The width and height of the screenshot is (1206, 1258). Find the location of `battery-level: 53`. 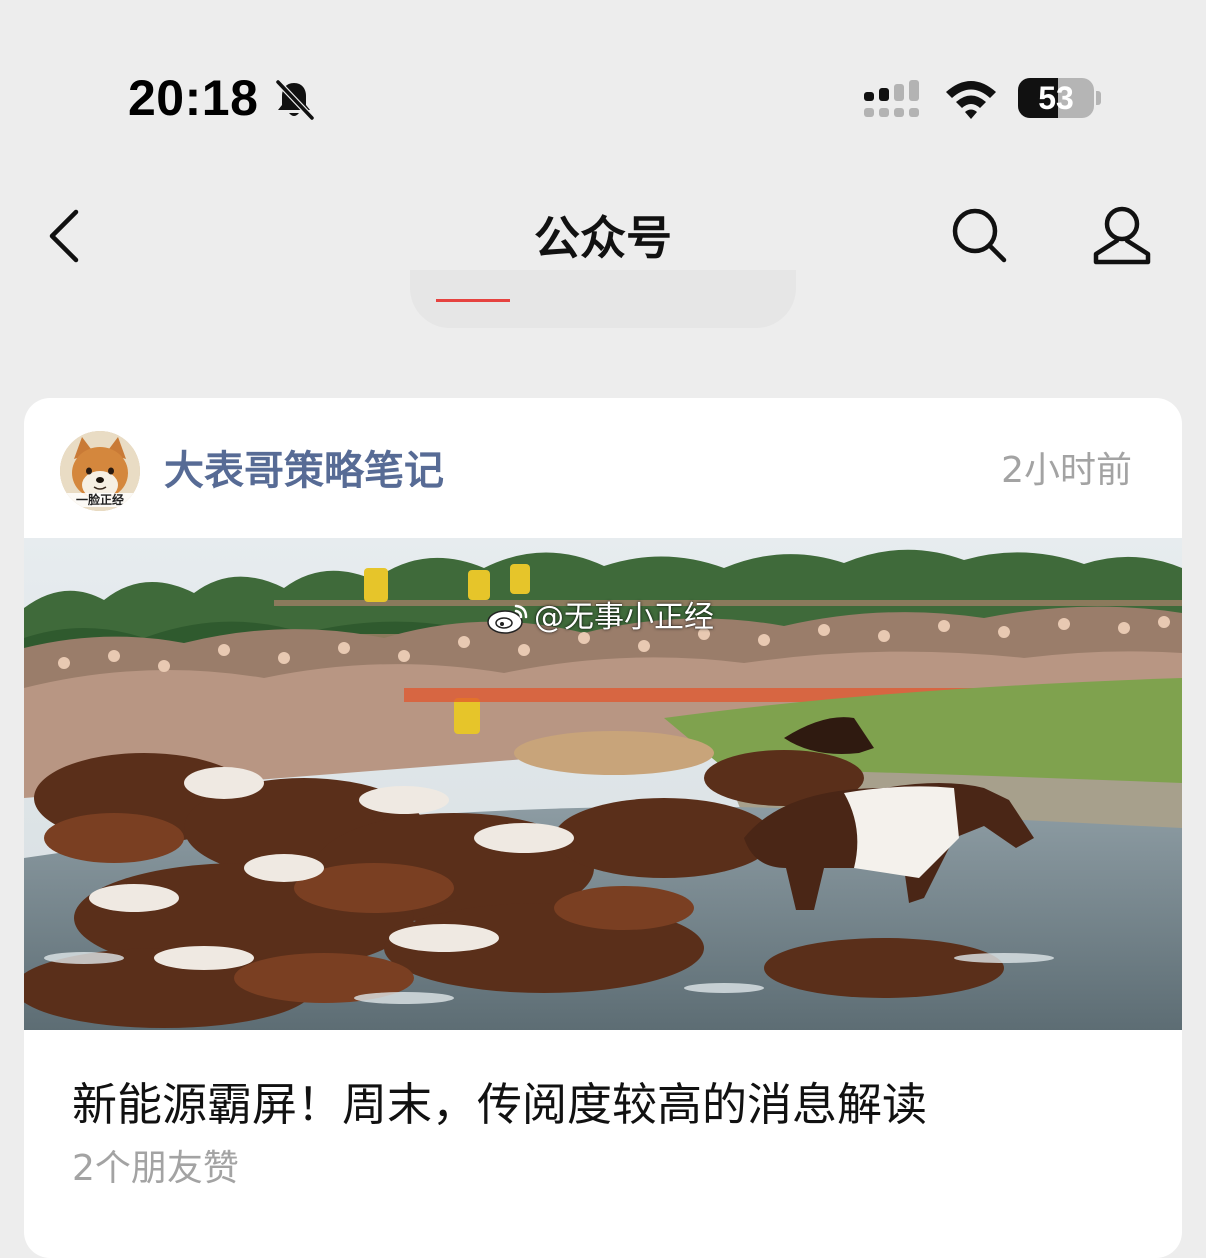

battery-level: 53 is located at coordinates (1056, 98).